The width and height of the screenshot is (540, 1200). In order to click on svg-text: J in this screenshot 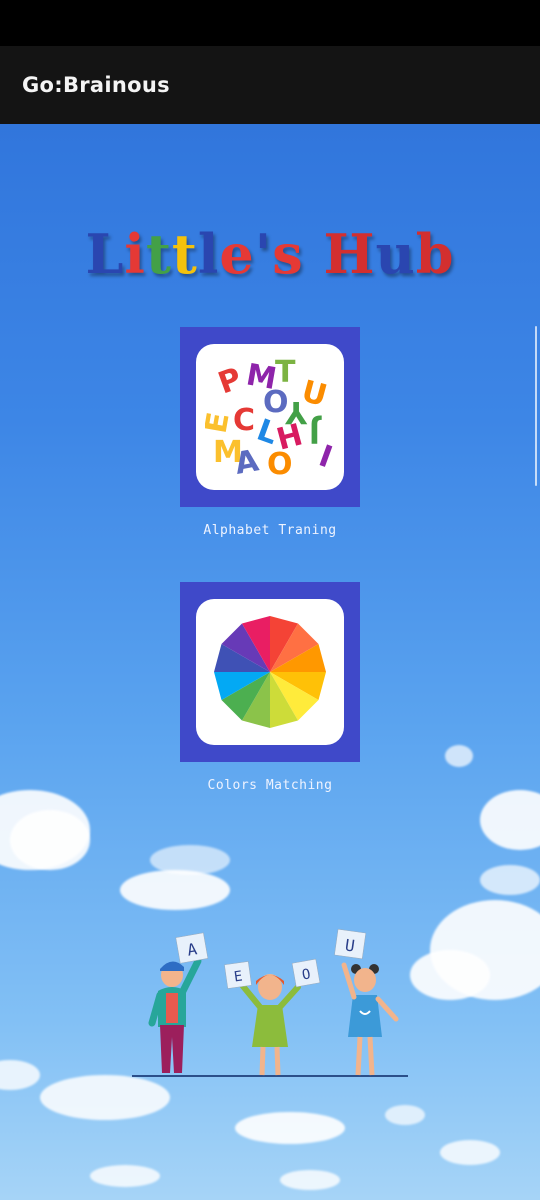, I will do `click(315, 431)`.